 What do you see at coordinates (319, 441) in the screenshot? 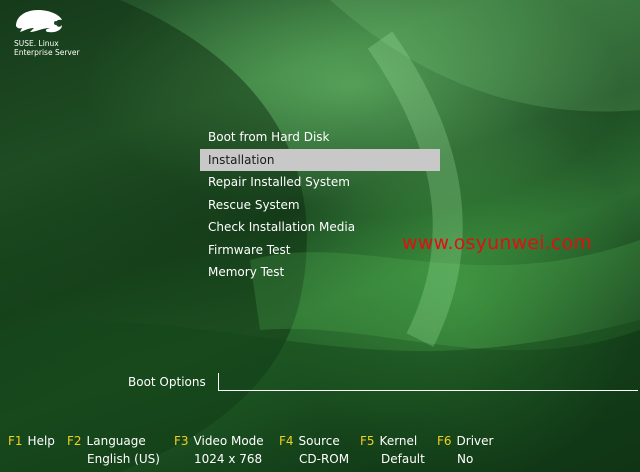
I see `fkey-f4-label: Source` at bounding box center [319, 441].